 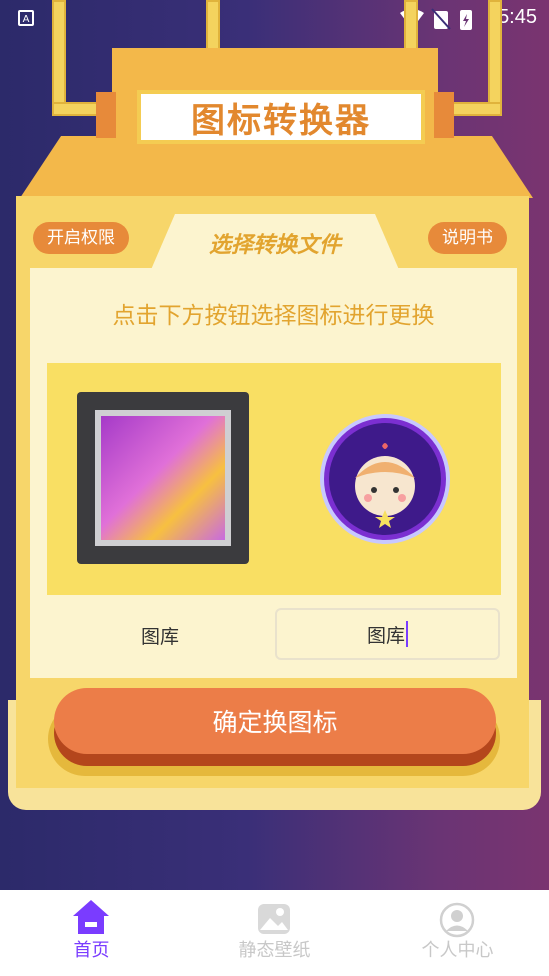 What do you see at coordinates (407, 634) in the screenshot?
I see `text-caret` at bounding box center [407, 634].